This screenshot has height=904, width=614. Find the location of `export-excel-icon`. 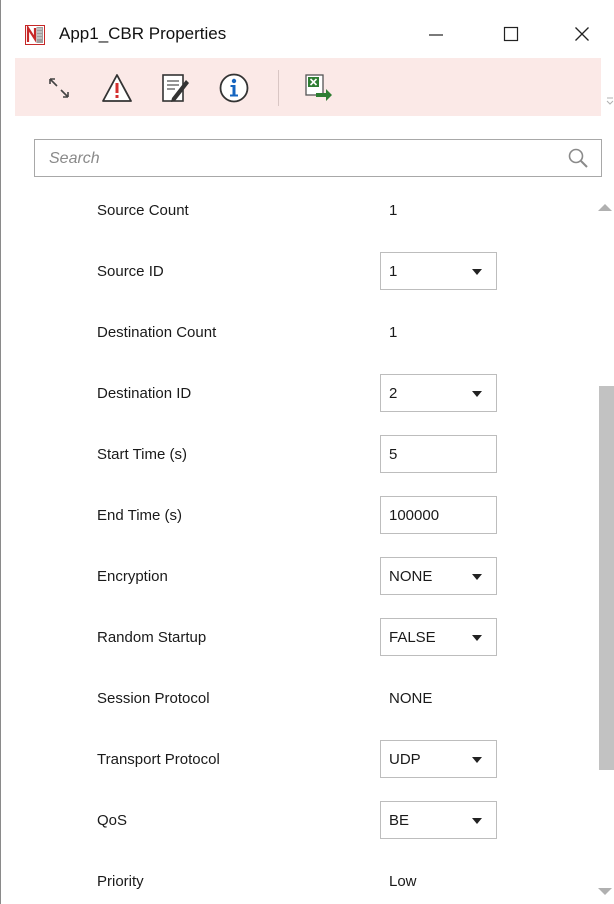

export-excel-icon is located at coordinates (318, 87).